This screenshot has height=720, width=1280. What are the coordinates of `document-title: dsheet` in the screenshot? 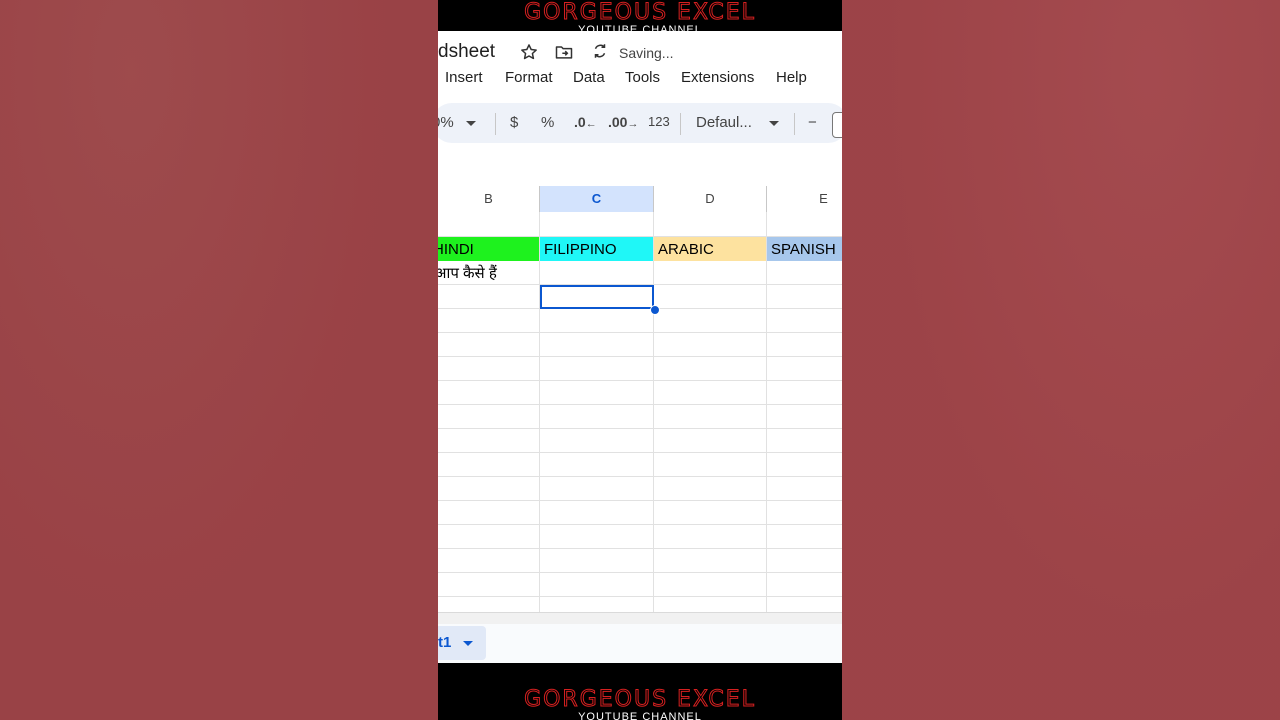 It's located at (466, 52).